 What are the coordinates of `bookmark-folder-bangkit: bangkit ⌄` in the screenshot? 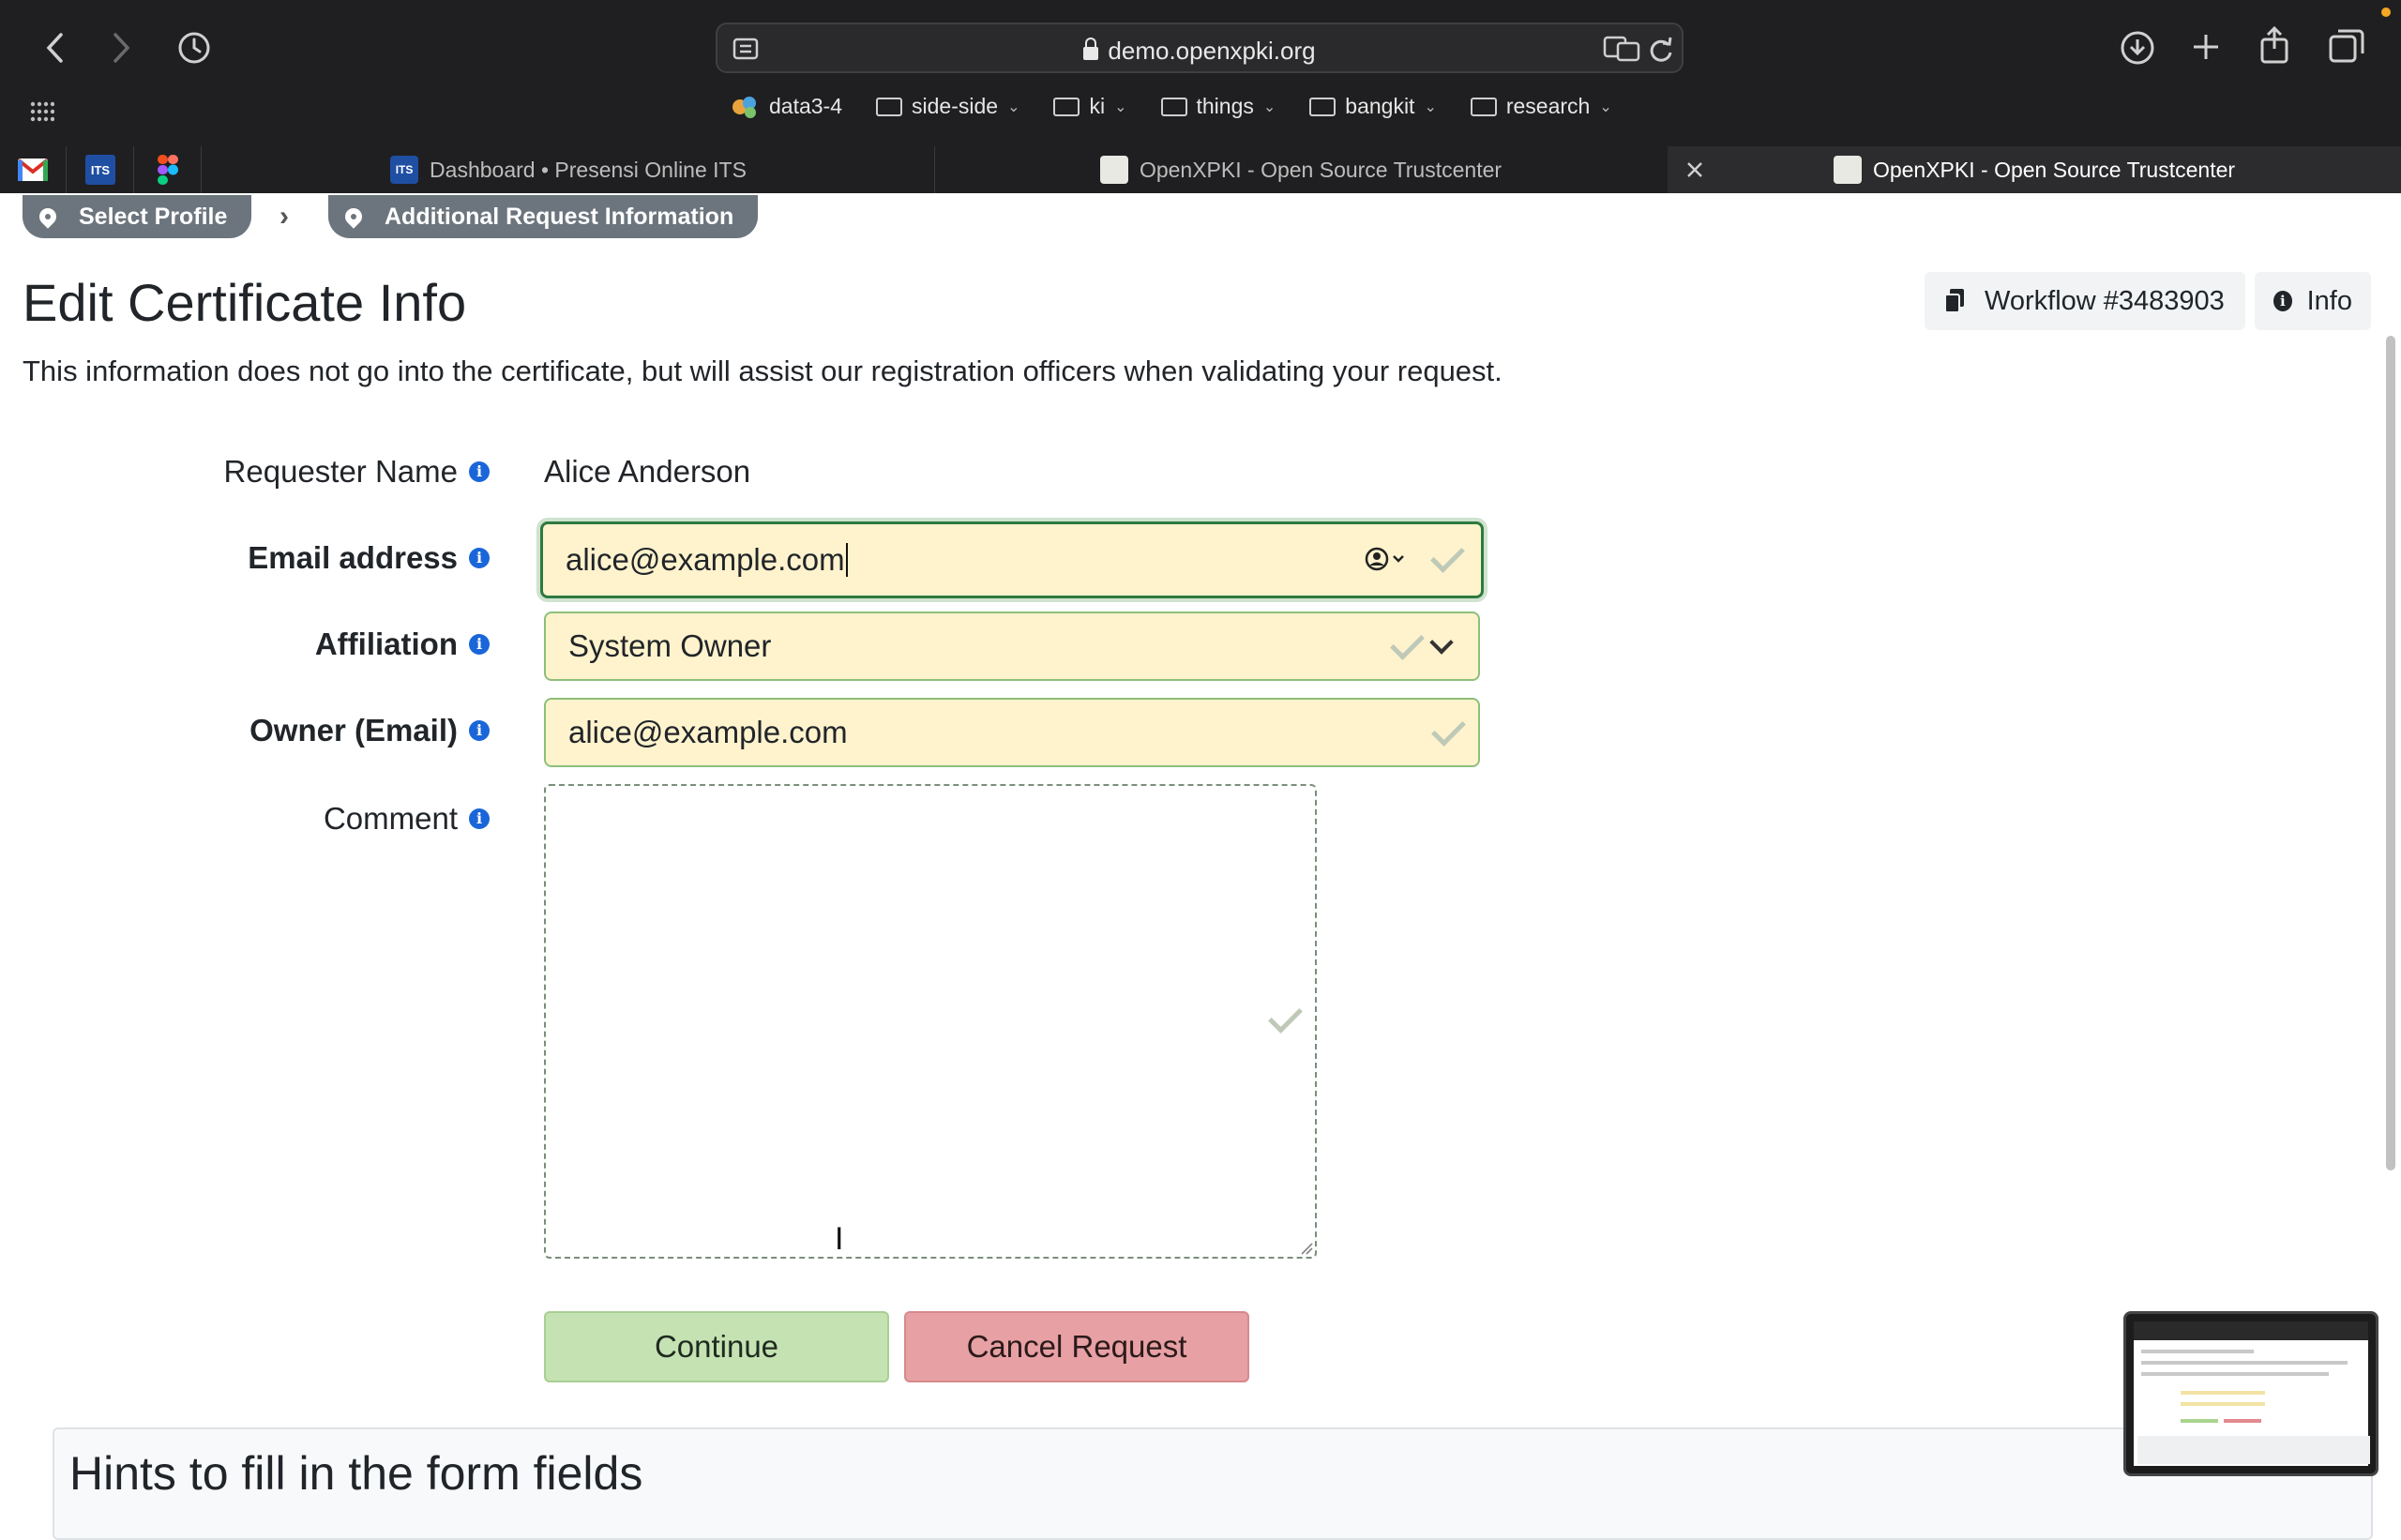 It's located at (1373, 106).